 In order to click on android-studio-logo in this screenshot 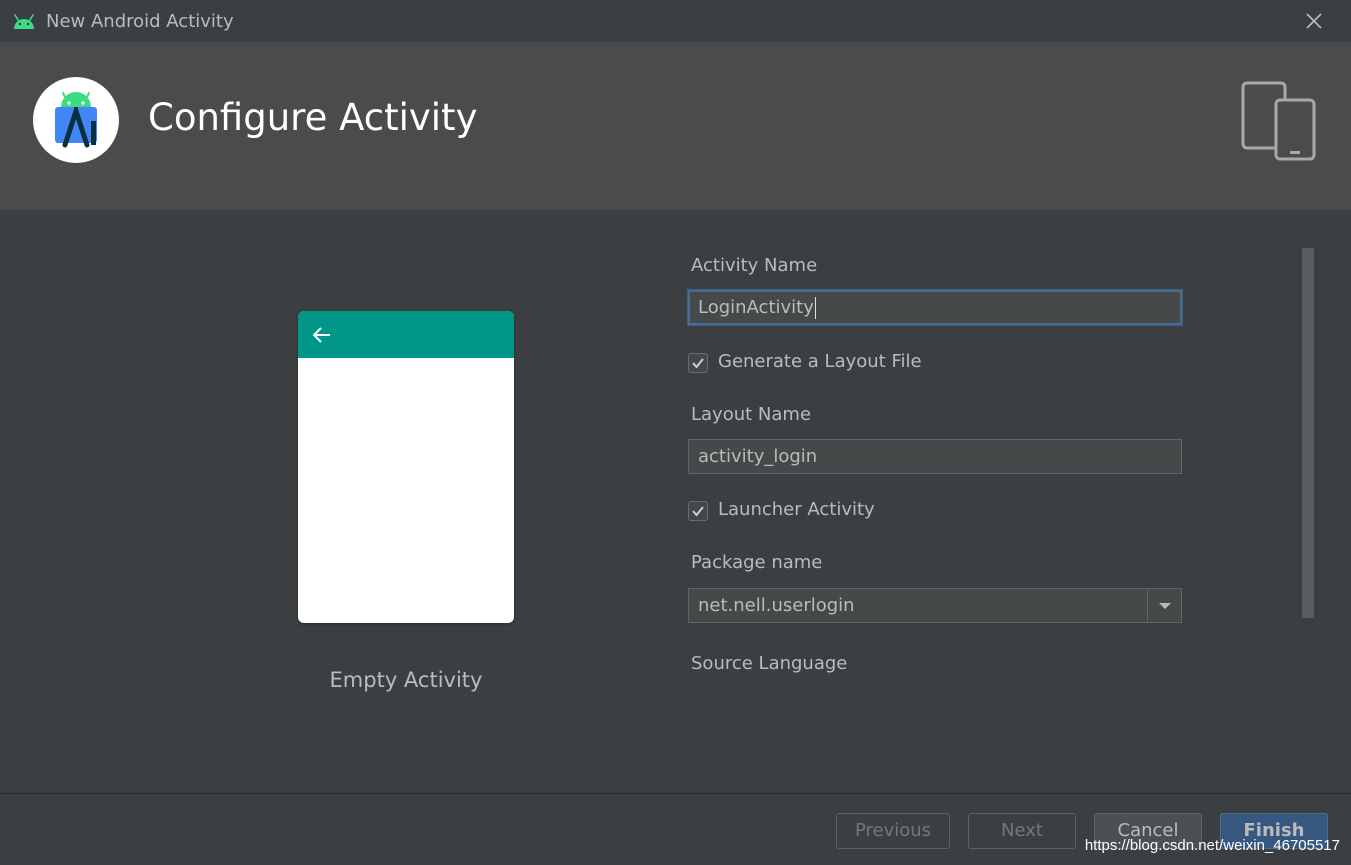, I will do `click(76, 120)`.